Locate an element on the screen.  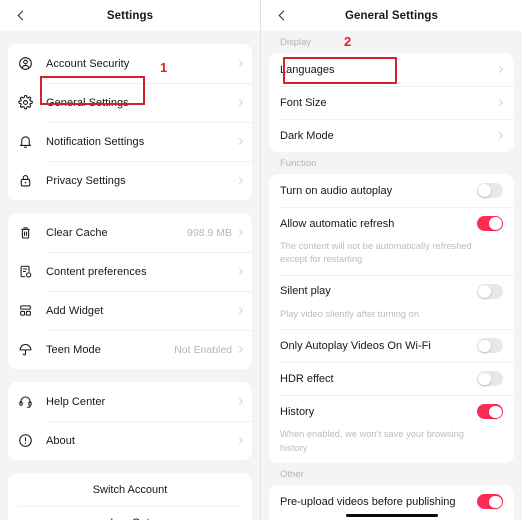
row-label: Teen Mode is located at coordinates (73, 349).